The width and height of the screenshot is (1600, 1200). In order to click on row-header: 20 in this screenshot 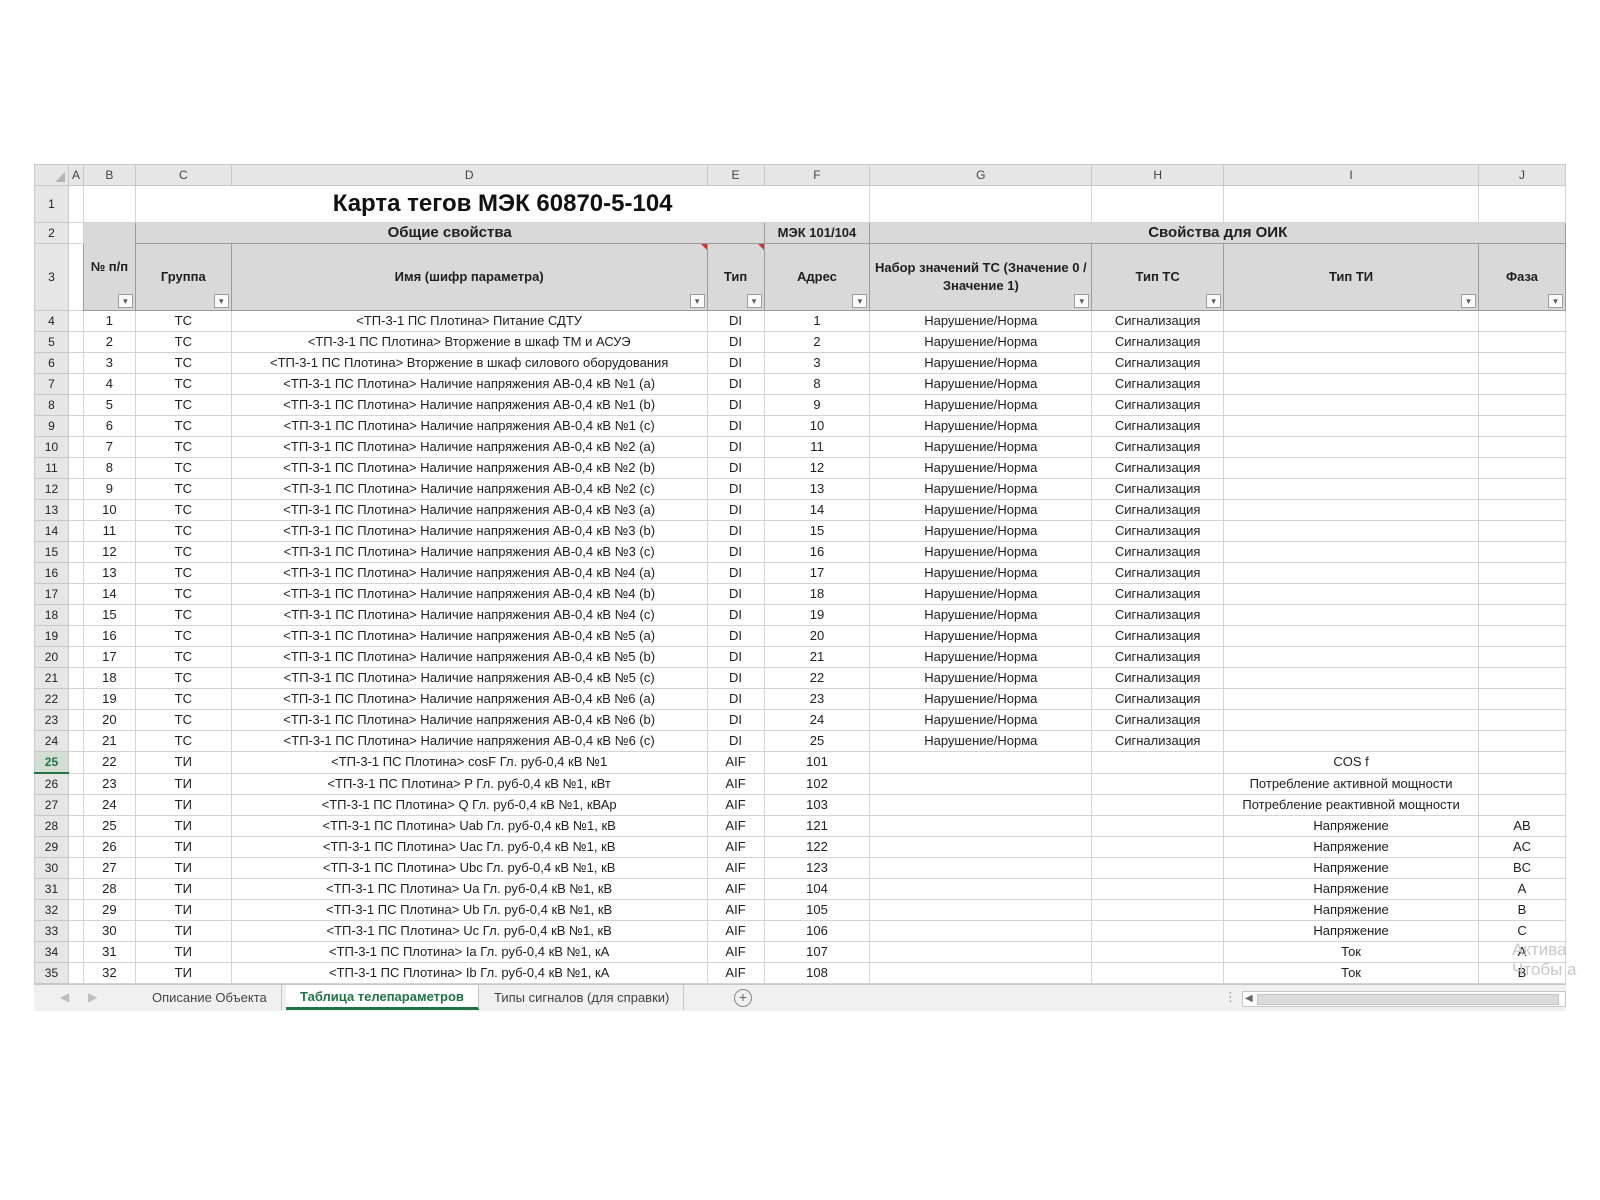, I will do `click(51, 657)`.